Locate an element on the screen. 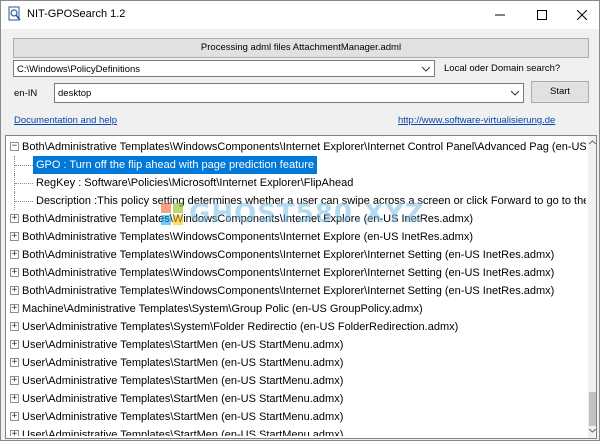 The width and height of the screenshot is (600, 441). scroll-up-icon is located at coordinates (592, 142).